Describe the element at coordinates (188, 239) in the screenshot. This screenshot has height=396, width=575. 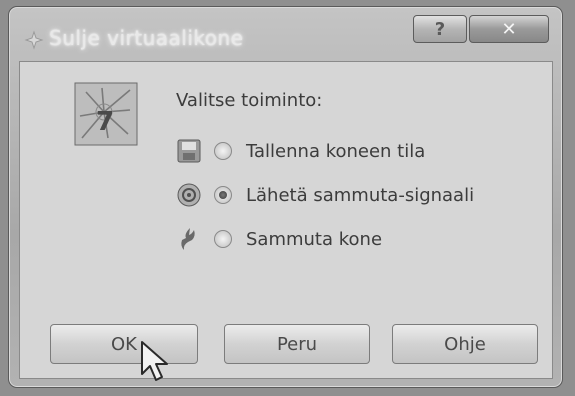
I see `power-off-icon` at that location.